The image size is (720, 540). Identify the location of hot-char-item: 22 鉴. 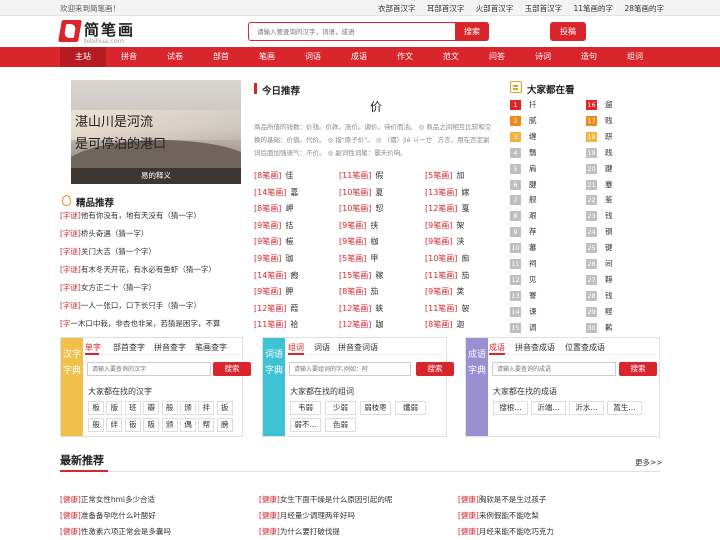
(599, 200).